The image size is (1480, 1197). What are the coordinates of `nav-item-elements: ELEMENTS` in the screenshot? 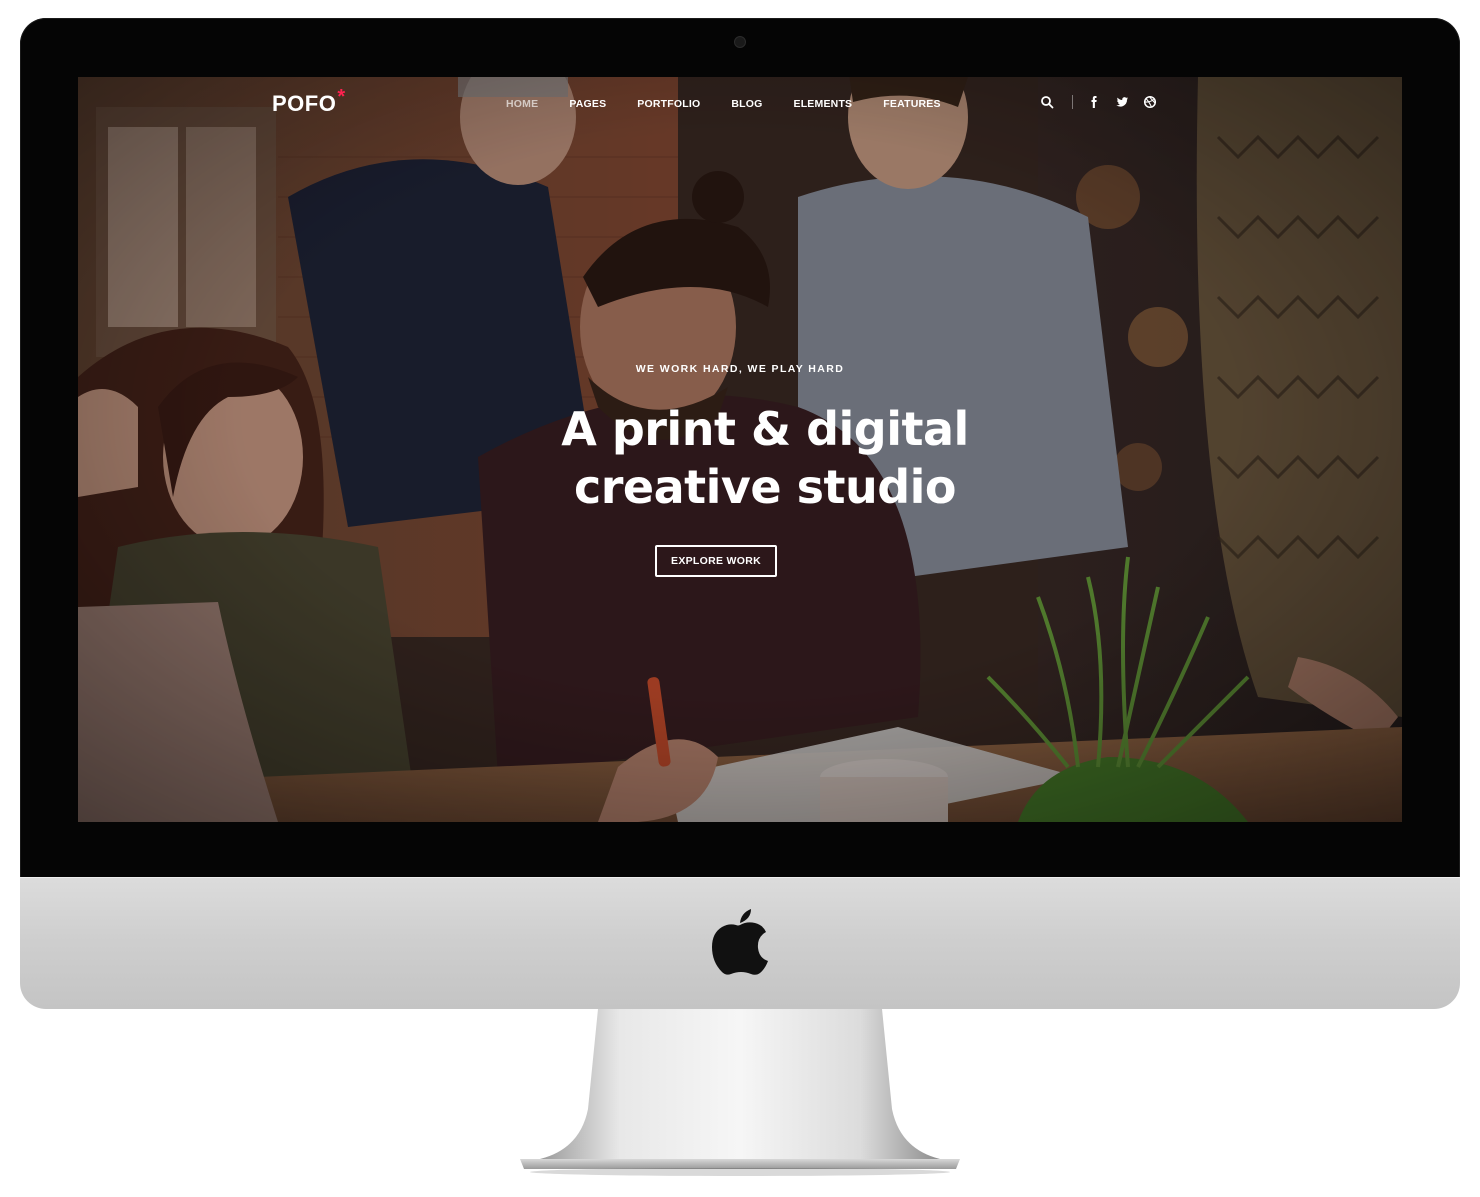 It's located at (822, 104).